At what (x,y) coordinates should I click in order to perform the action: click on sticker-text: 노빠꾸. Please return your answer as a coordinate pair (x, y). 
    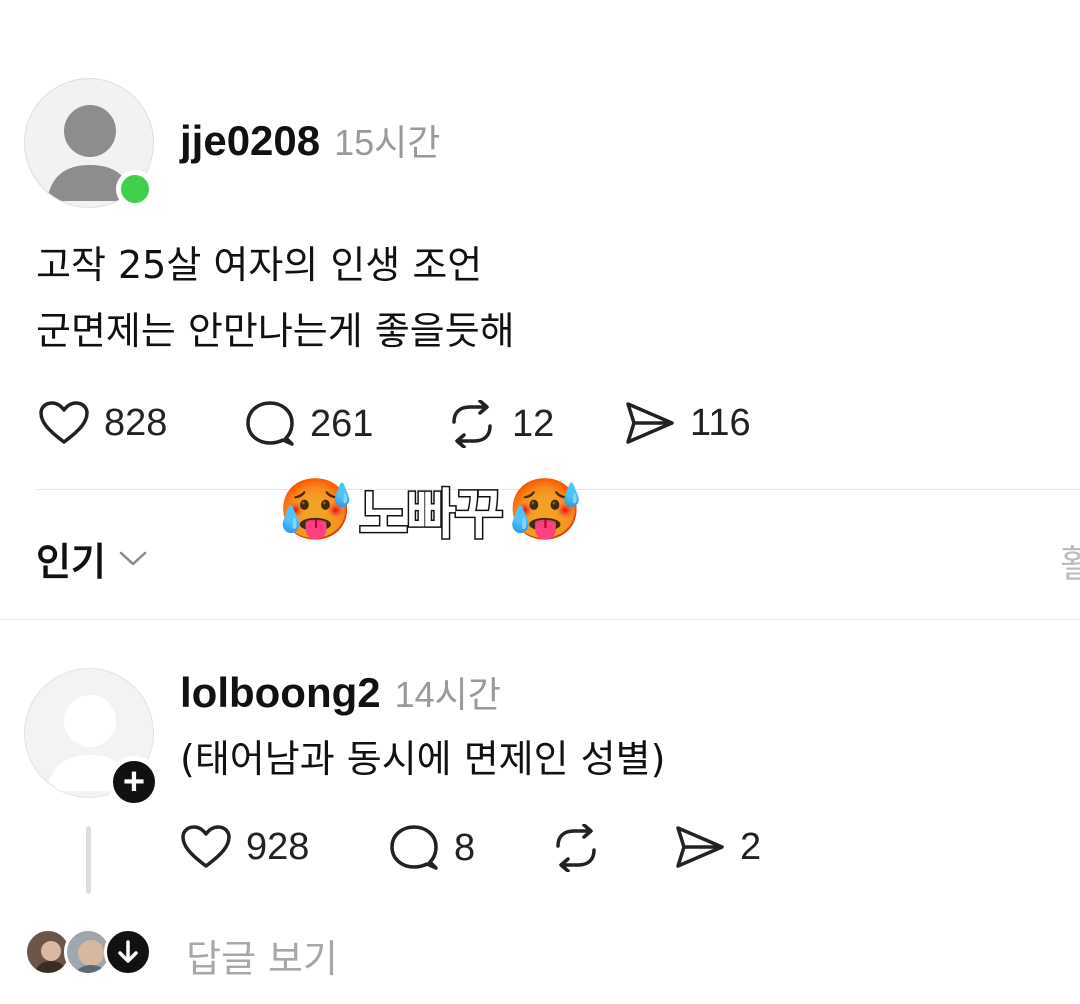
    Looking at the image, I should click on (431, 515).